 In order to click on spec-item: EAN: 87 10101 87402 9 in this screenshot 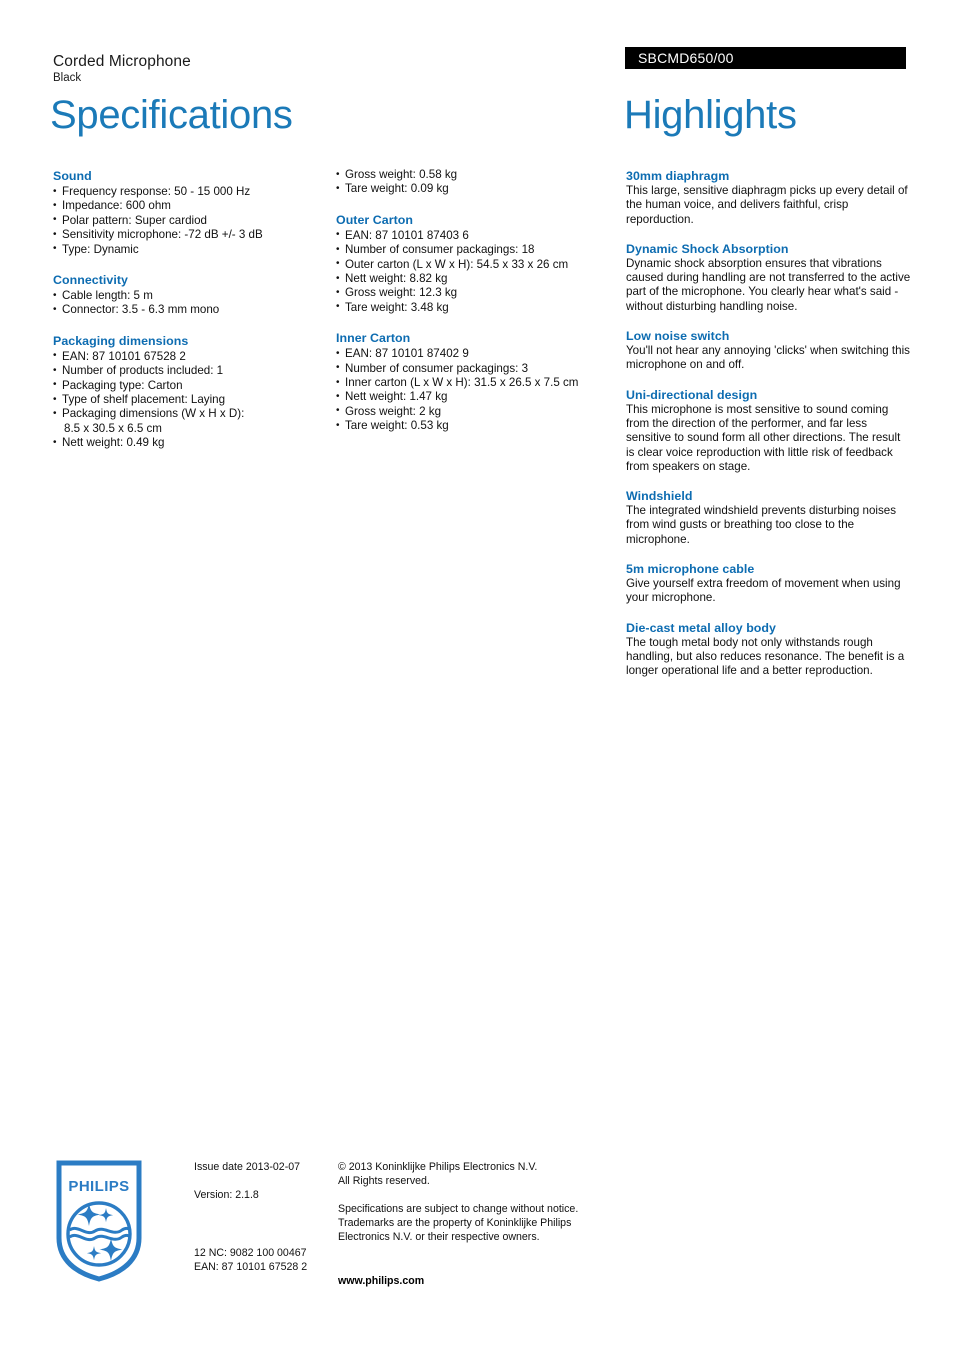, I will do `click(472, 354)`.